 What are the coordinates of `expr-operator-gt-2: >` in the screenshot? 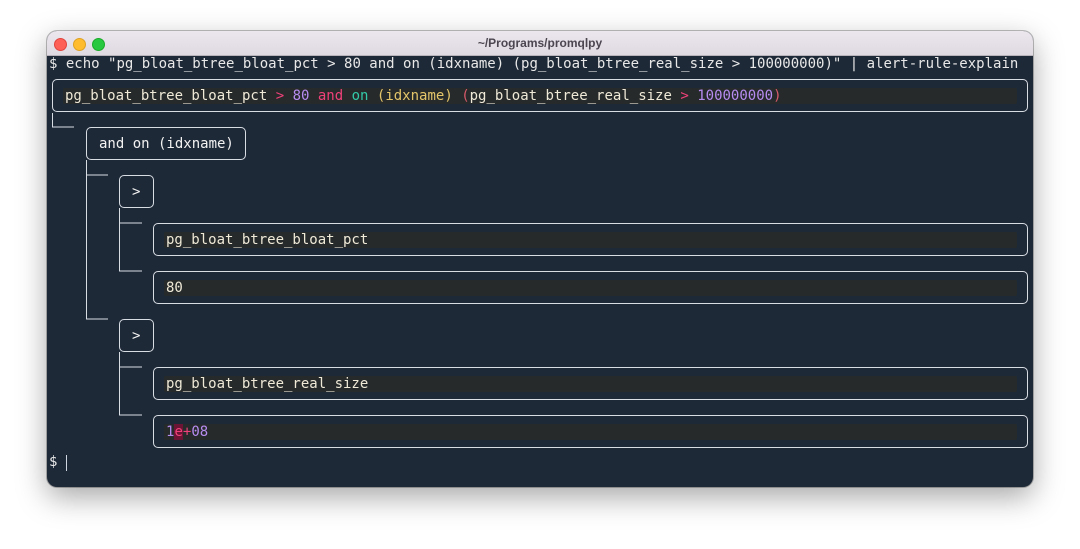 It's located at (684, 96).